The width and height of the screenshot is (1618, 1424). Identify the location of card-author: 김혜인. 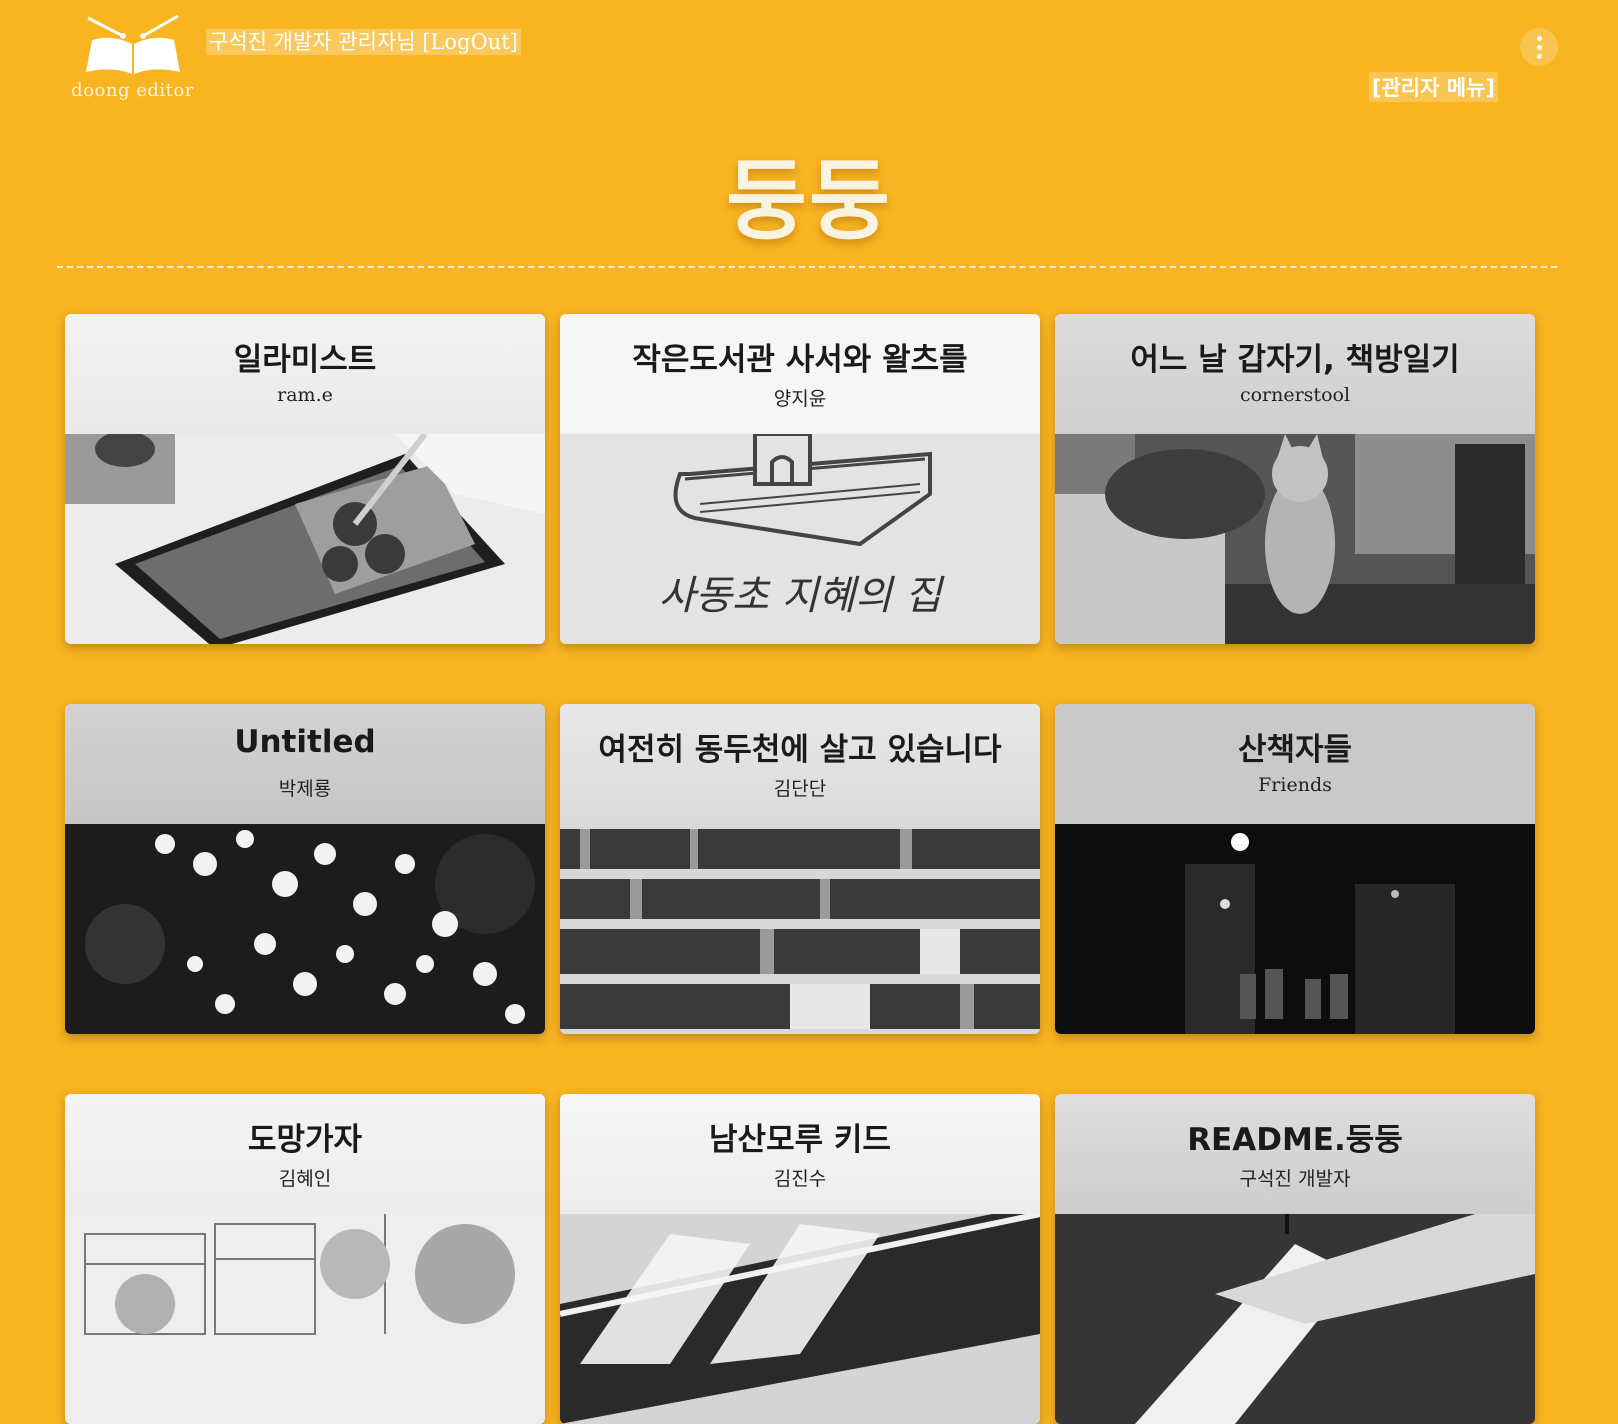
(305, 1179).